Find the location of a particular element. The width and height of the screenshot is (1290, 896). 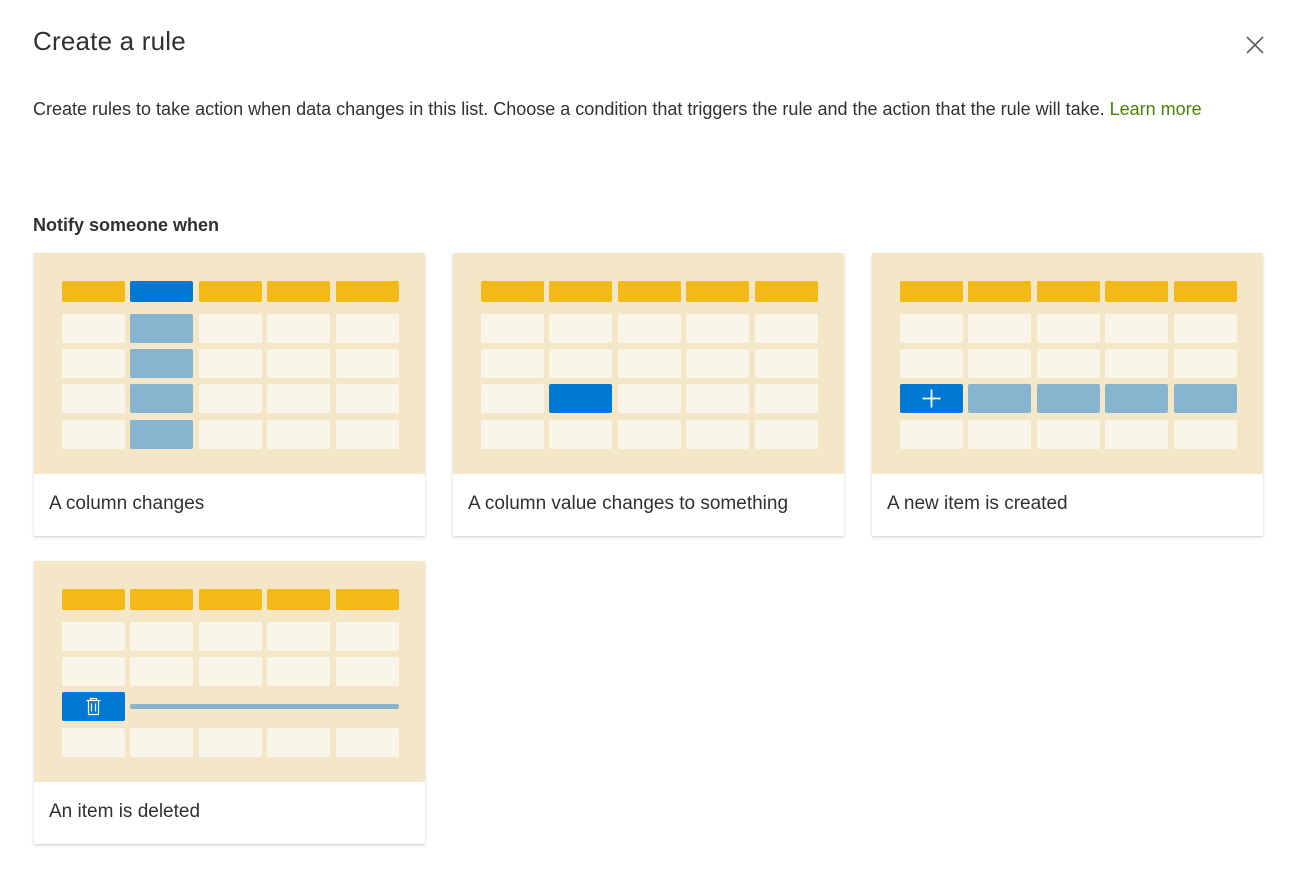

card-label: An item is deleted is located at coordinates (125, 811).